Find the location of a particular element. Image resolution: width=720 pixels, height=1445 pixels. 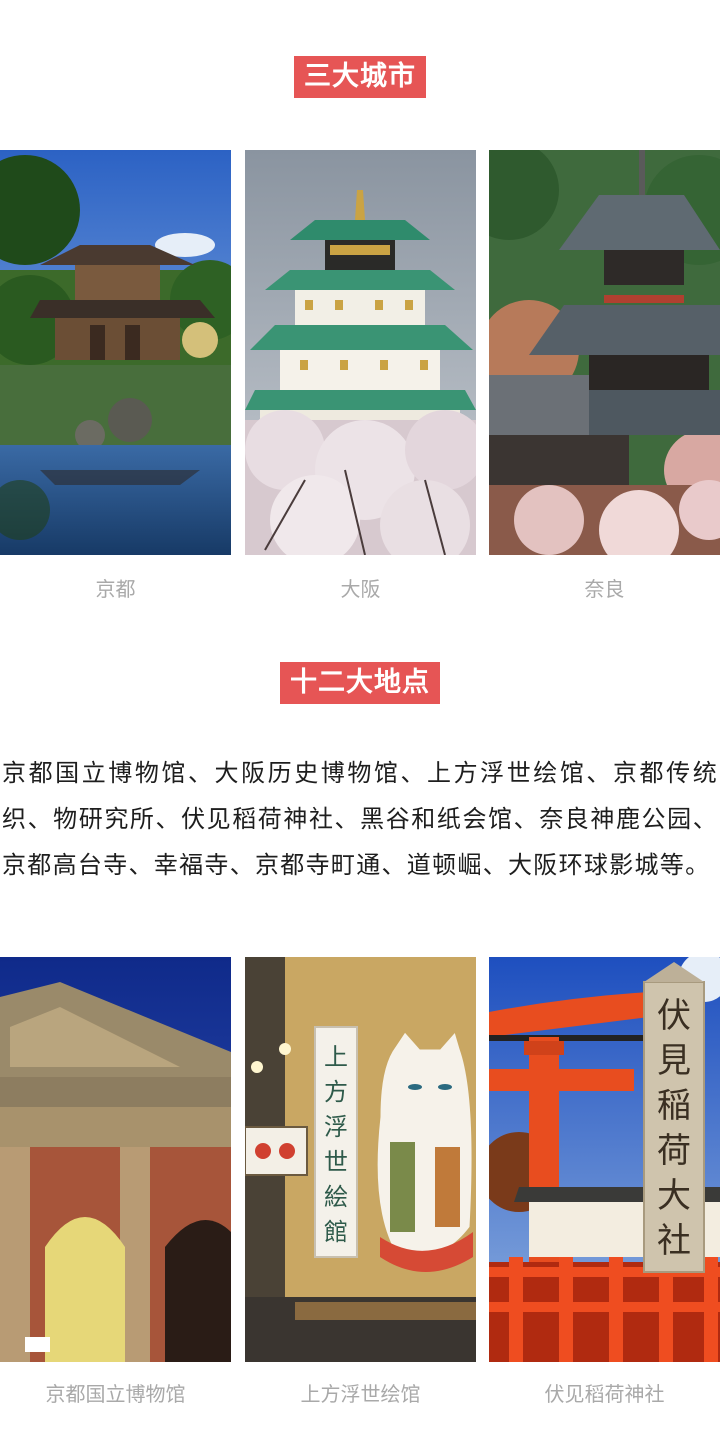

fushimi-inari-photo: 伏 見 稲 荷 大 社 is located at coordinates (604, 1159).